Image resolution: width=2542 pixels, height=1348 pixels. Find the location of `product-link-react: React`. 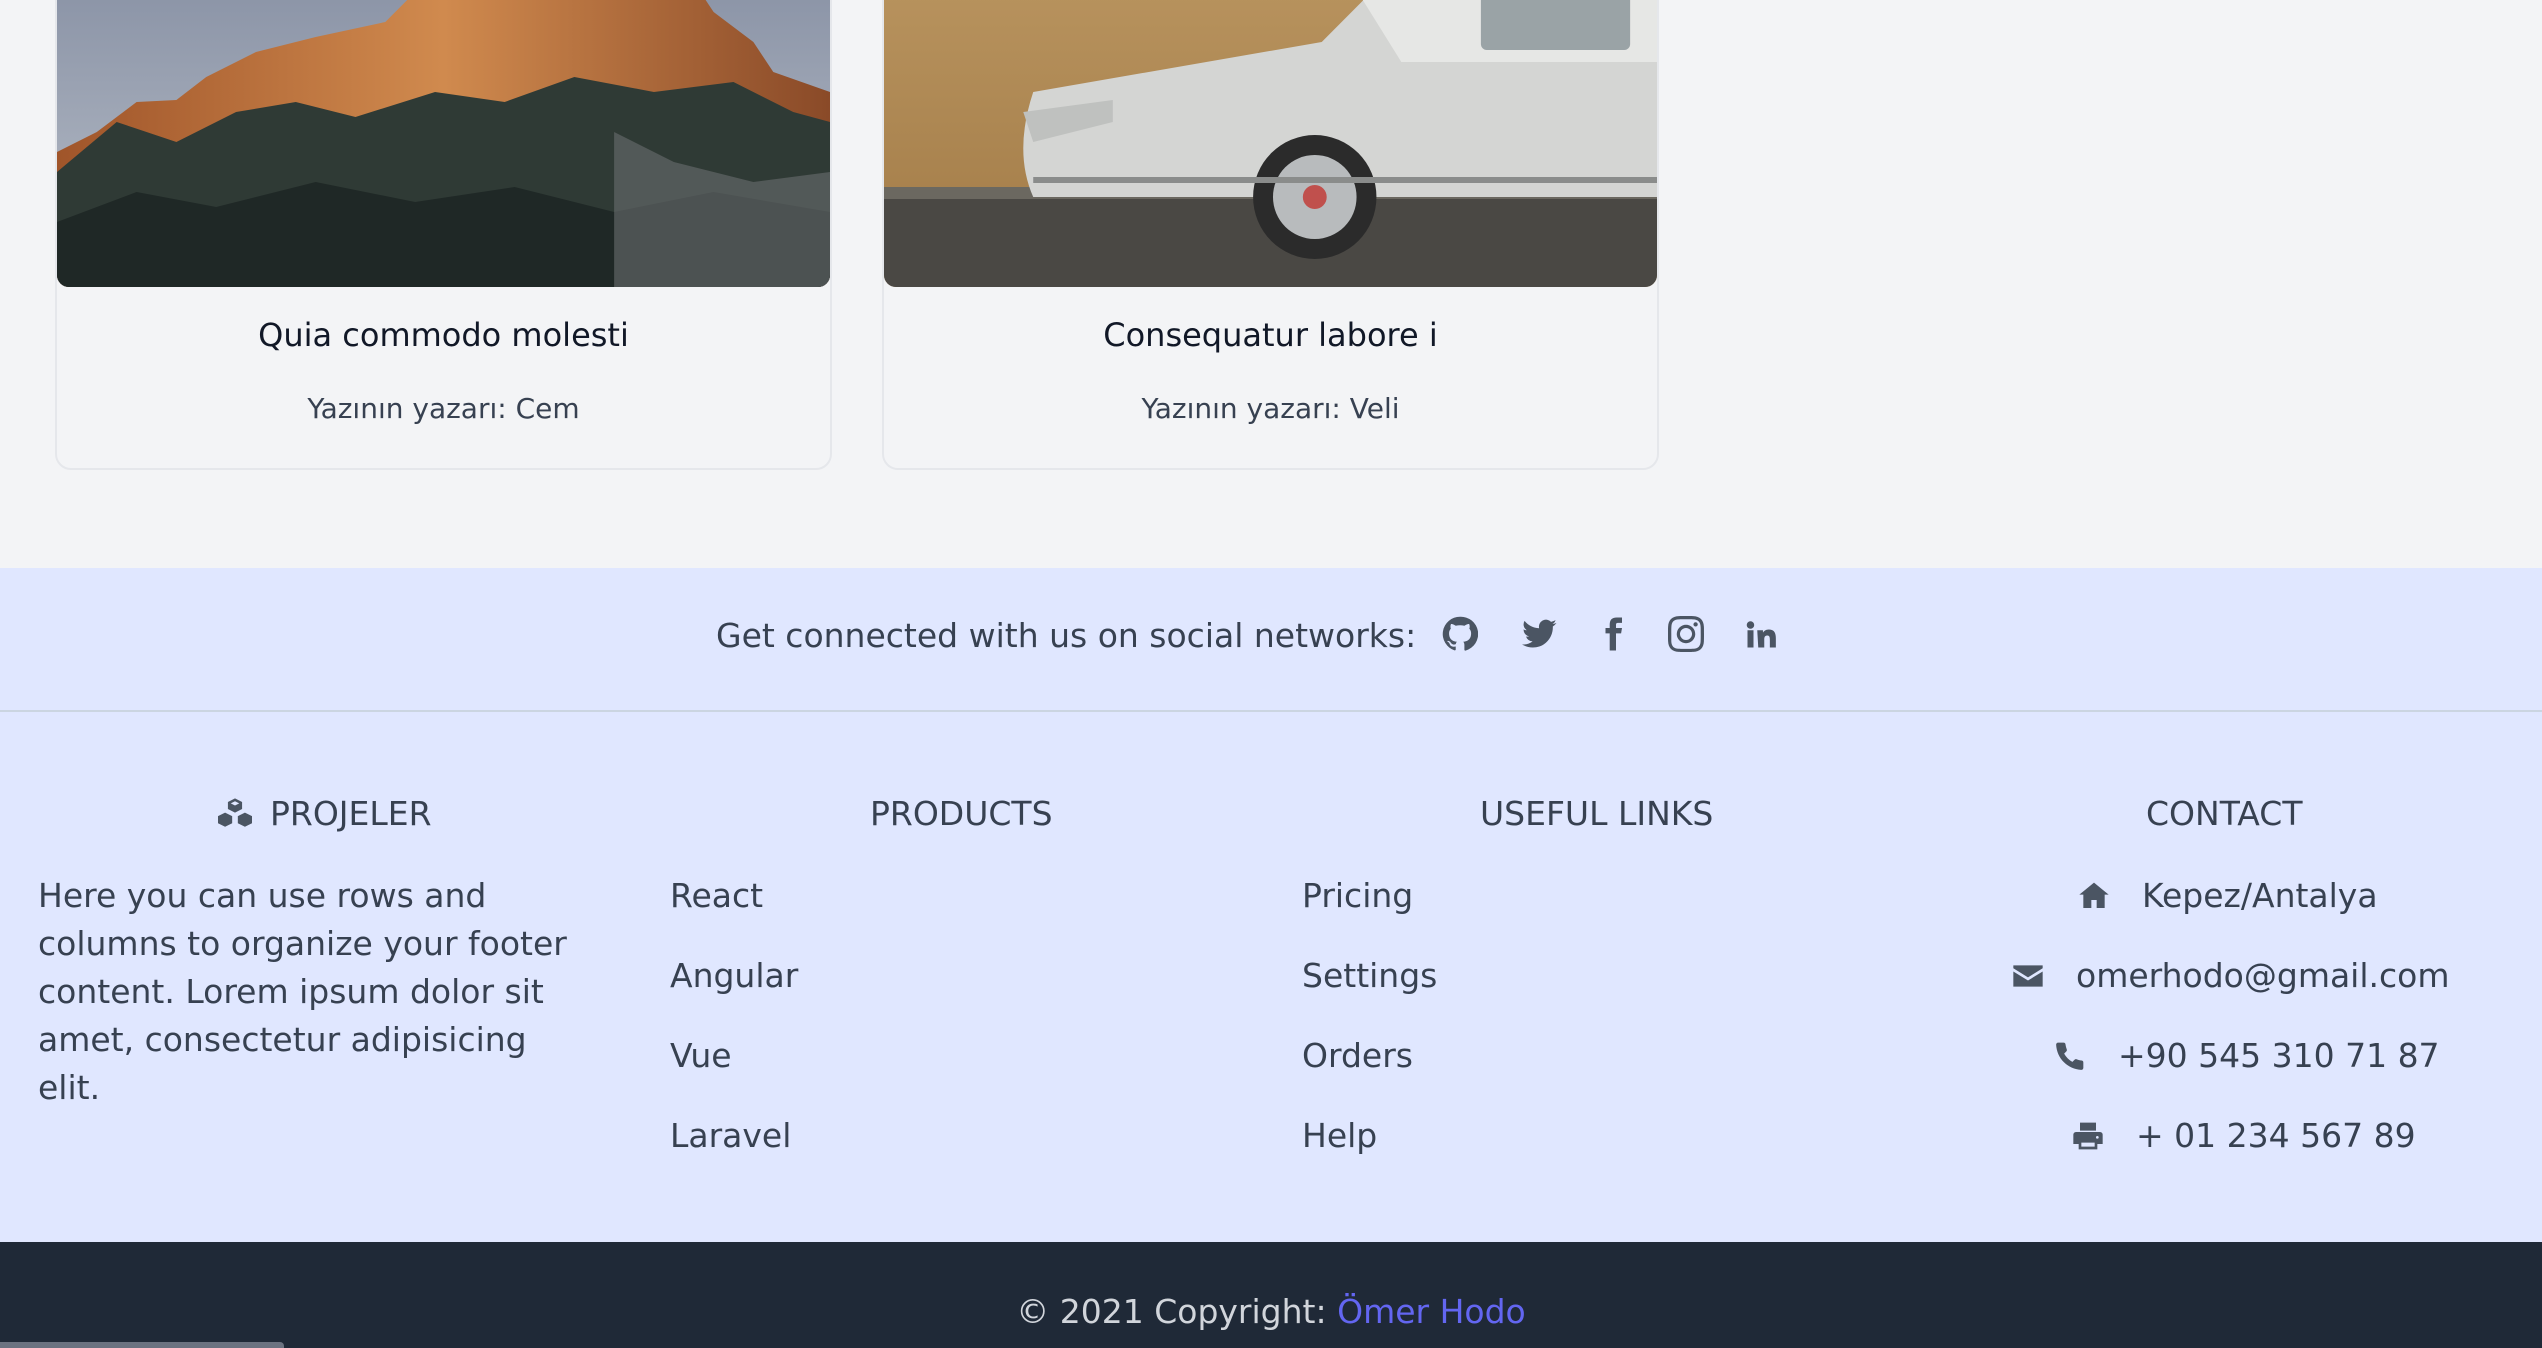

product-link-react: React is located at coordinates (716, 895).